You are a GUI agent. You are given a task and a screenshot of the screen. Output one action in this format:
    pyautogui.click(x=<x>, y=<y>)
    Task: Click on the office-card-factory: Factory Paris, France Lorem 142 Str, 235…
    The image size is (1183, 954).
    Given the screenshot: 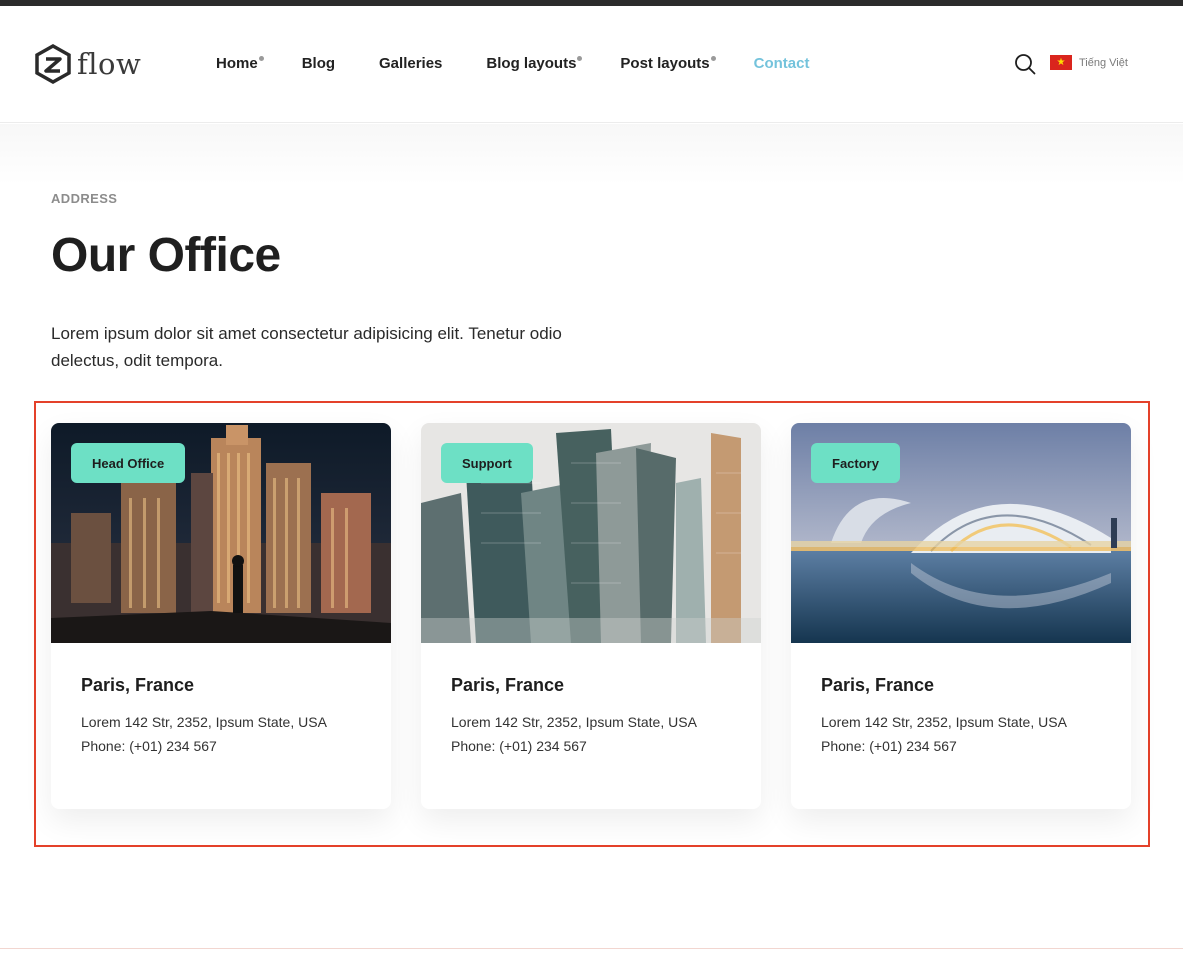 What is the action you would take?
    pyautogui.click(x=961, y=616)
    